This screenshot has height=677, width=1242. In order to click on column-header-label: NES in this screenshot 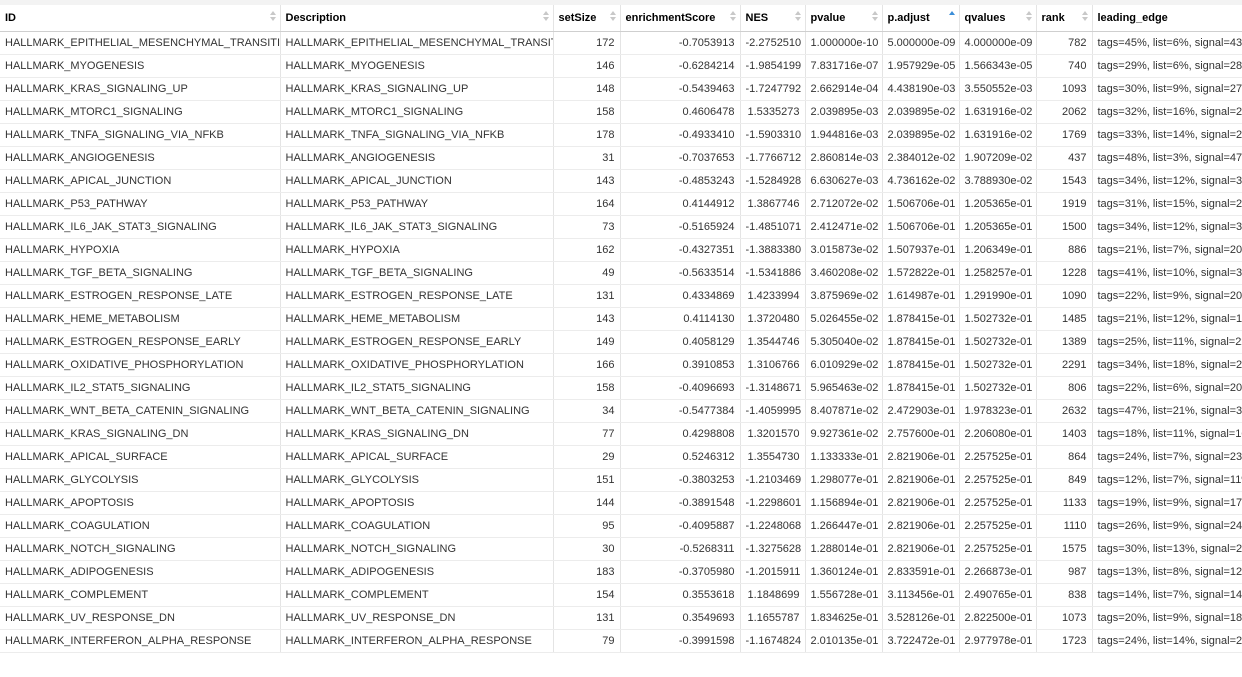, I will do `click(757, 17)`.